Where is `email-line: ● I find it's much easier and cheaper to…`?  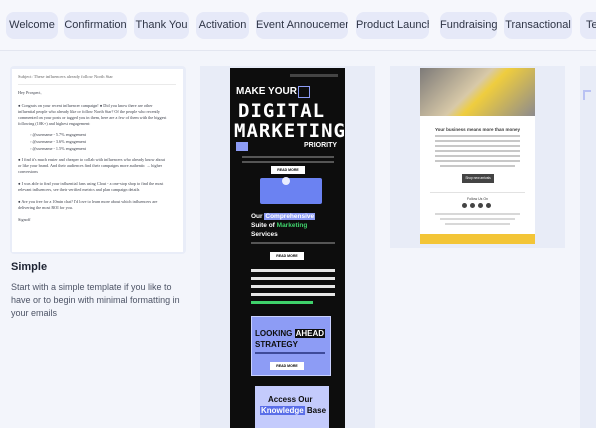
email-line: ● I find it's much easier and cheaper to… is located at coordinates (91, 159).